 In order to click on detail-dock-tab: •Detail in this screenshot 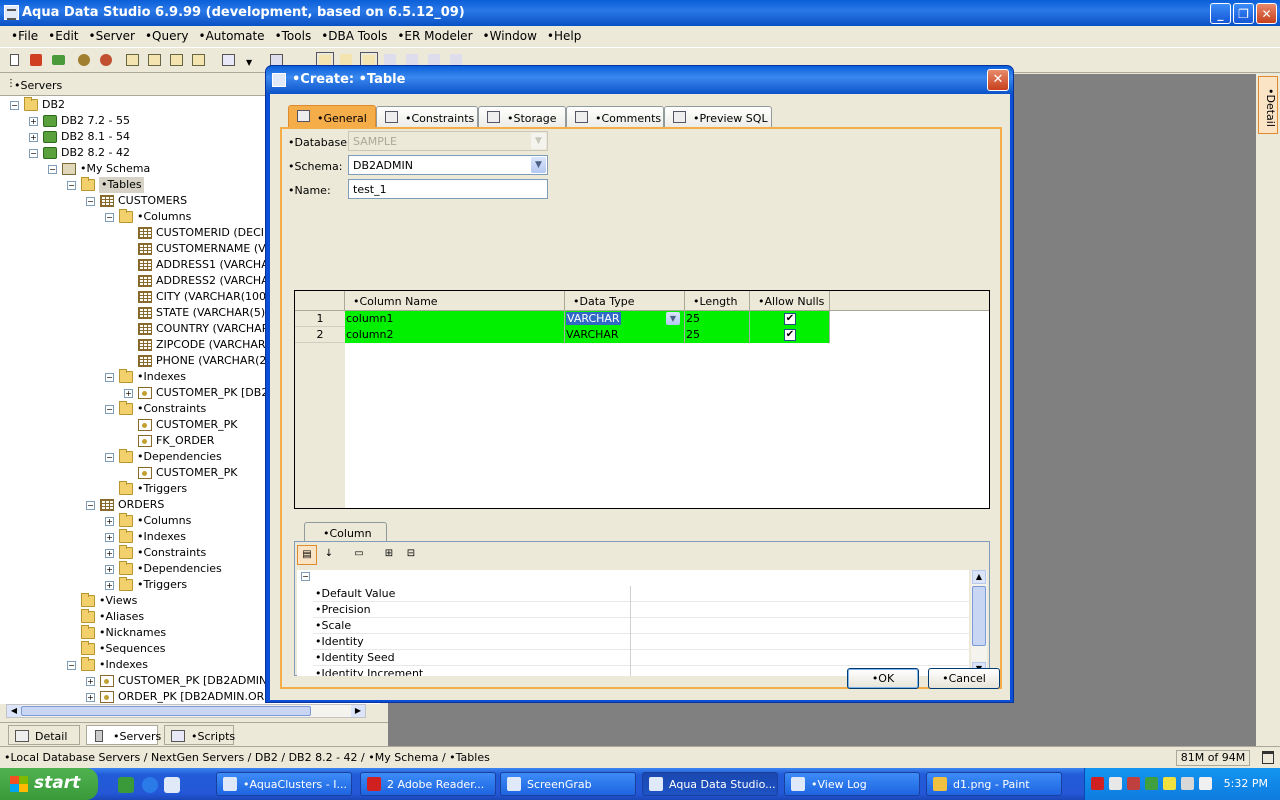, I will do `click(1268, 105)`.